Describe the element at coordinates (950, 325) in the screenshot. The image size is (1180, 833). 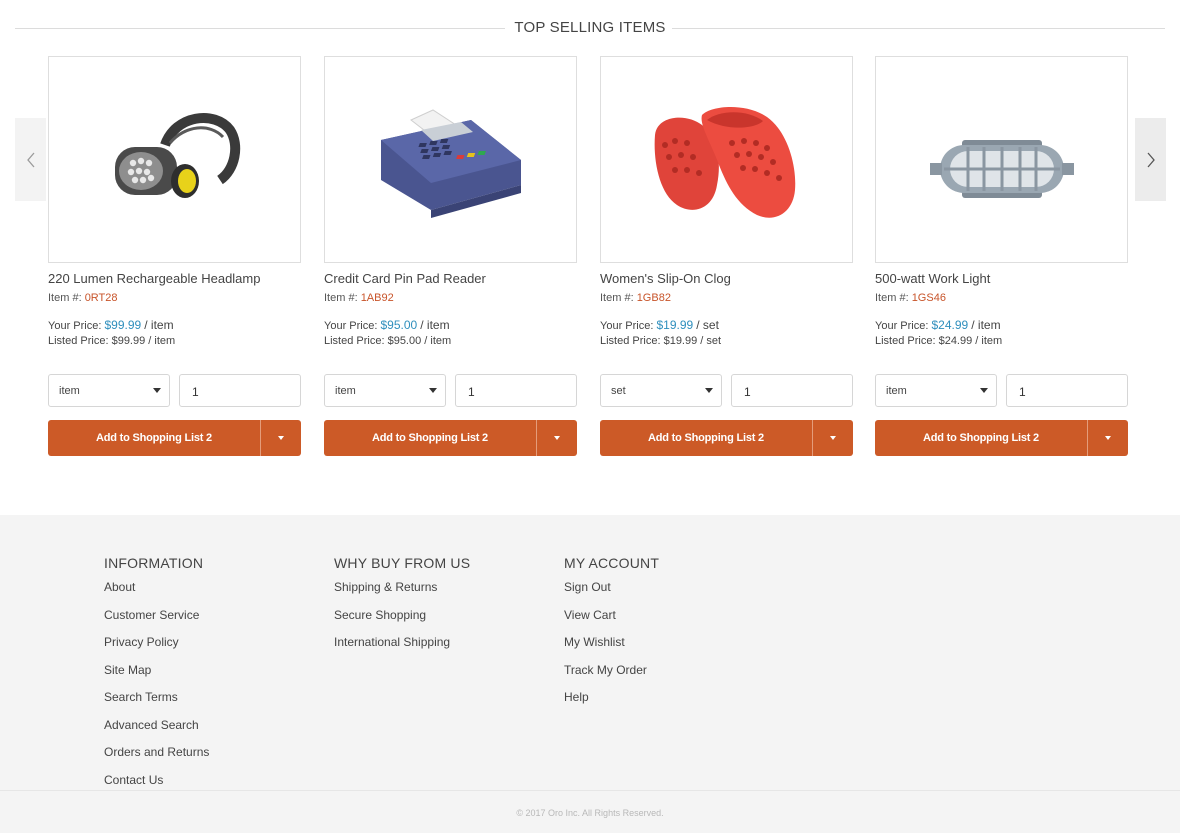
I see `your-price-value: $24.99` at that location.